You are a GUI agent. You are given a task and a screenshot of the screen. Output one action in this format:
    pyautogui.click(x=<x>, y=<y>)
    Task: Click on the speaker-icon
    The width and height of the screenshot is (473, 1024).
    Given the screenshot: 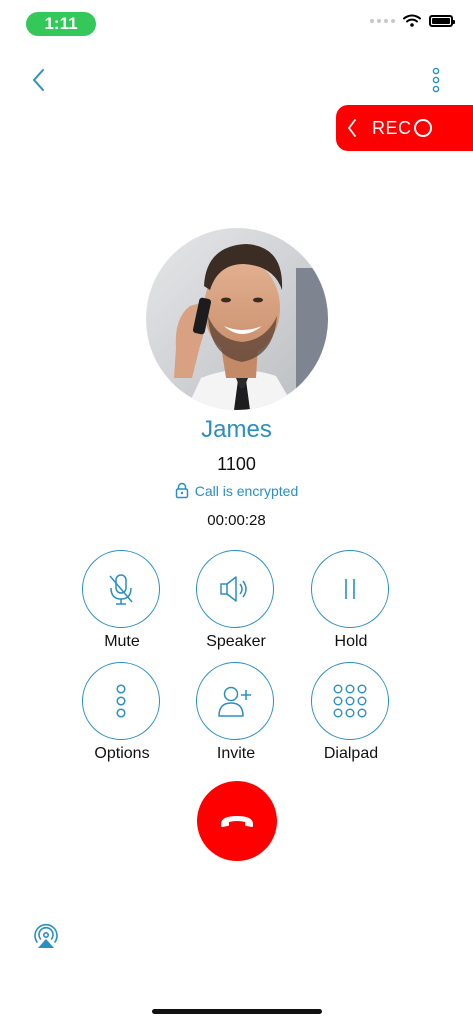 What is the action you would take?
    pyautogui.click(x=233, y=589)
    